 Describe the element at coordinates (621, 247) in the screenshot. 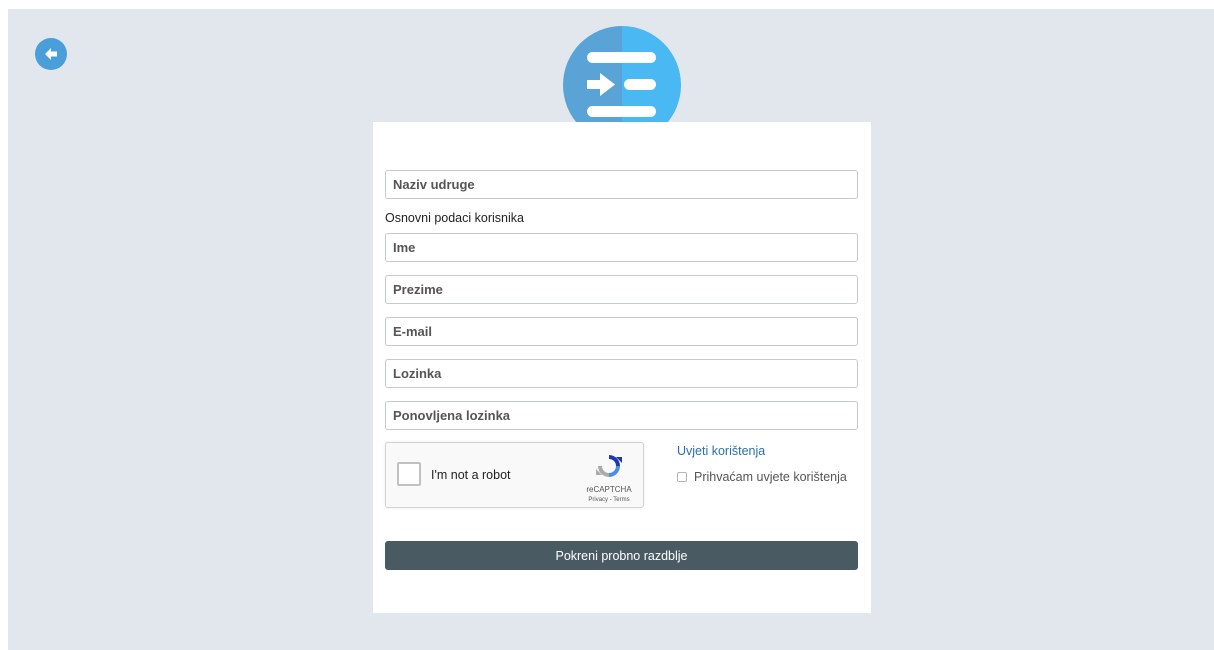

I see `first-name-input` at that location.